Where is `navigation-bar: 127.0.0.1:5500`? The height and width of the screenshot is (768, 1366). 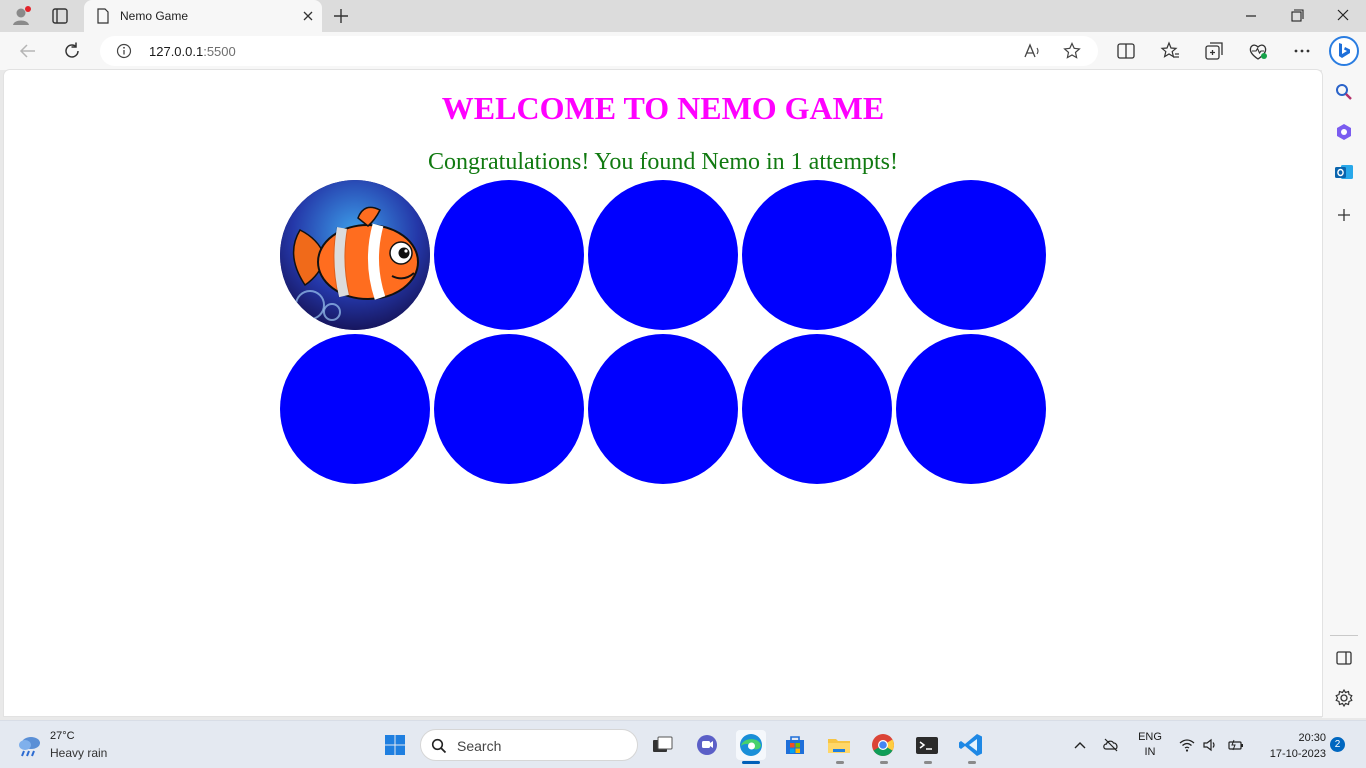
navigation-bar: 127.0.0.1:5500 is located at coordinates (683, 51).